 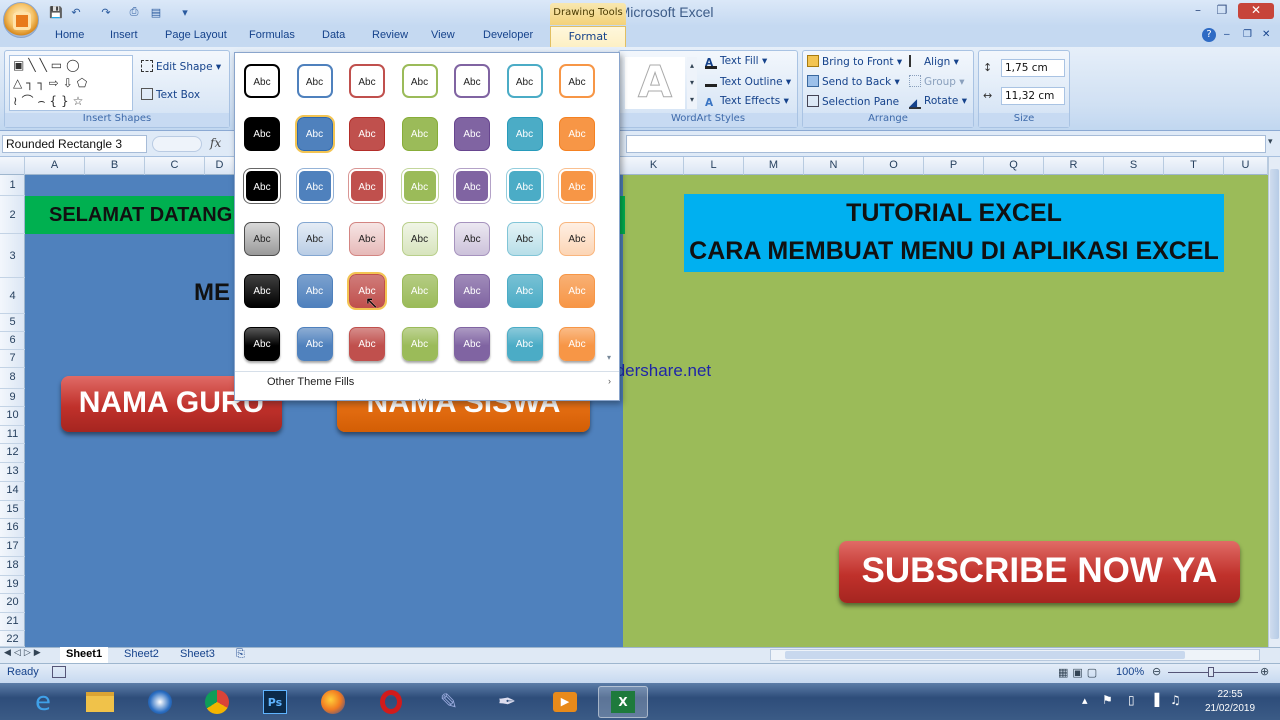 What do you see at coordinates (954, 166) in the screenshot?
I see `col-header-p: P` at bounding box center [954, 166].